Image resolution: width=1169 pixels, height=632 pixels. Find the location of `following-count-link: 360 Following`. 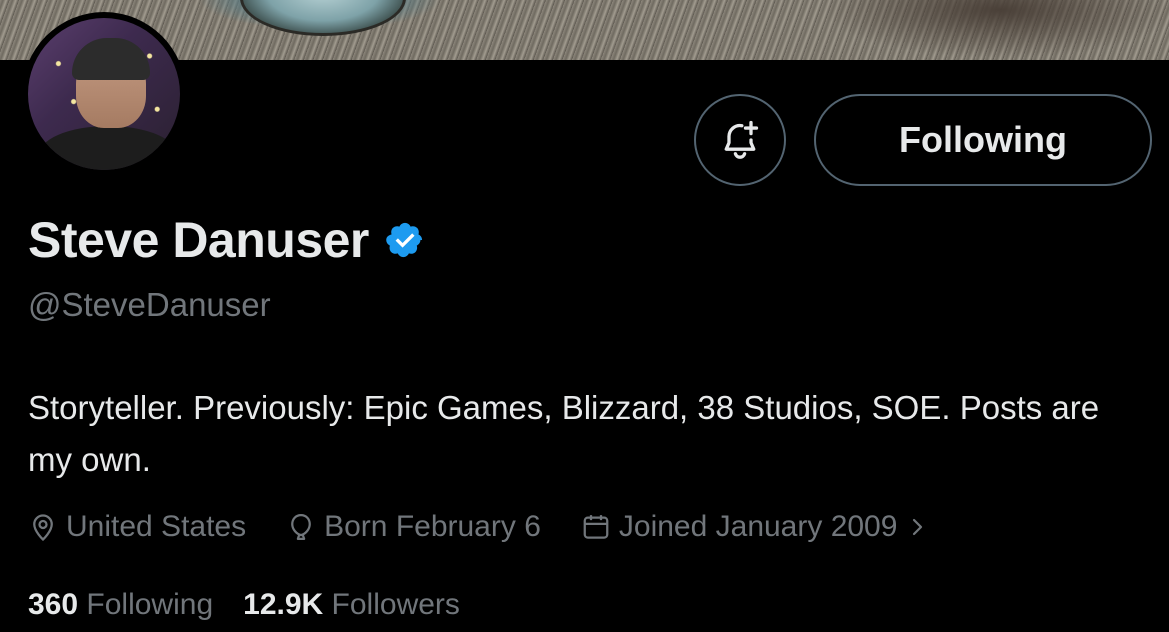

following-count-link: 360 Following is located at coordinates (120, 605).